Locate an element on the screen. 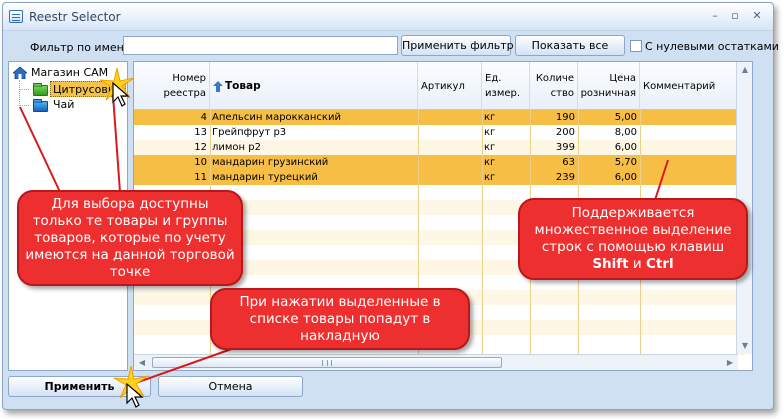 Image resolution: width=784 pixels, height=419 pixels. column-header-comment: Комментарий is located at coordinates (691, 86).